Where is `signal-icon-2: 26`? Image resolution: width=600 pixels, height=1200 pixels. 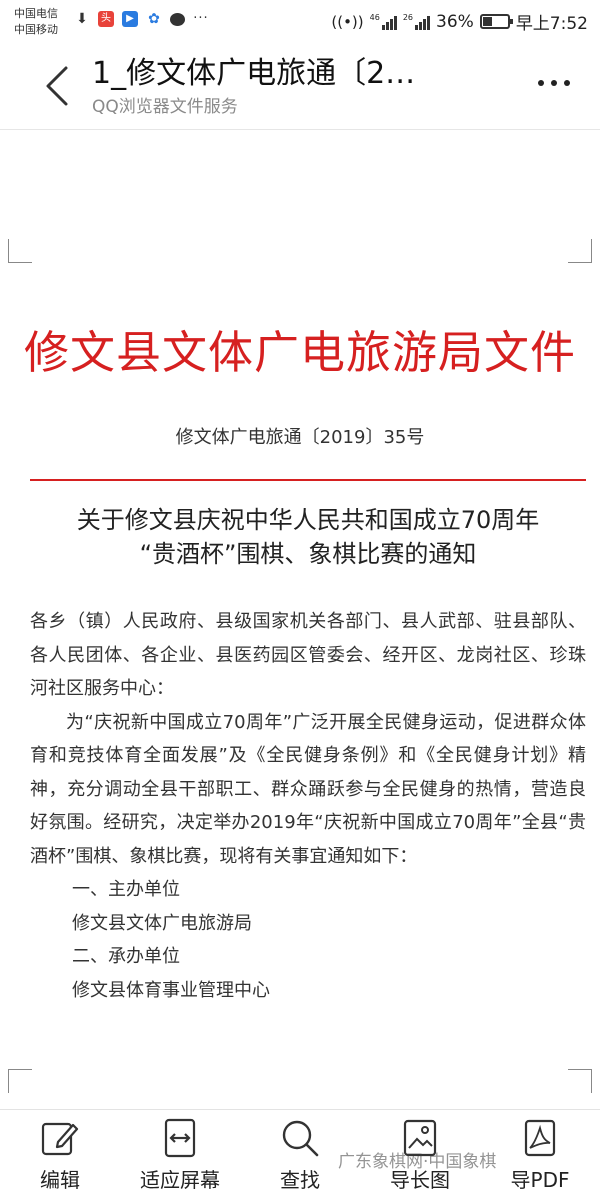 signal-icon-2: 26 is located at coordinates (417, 21).